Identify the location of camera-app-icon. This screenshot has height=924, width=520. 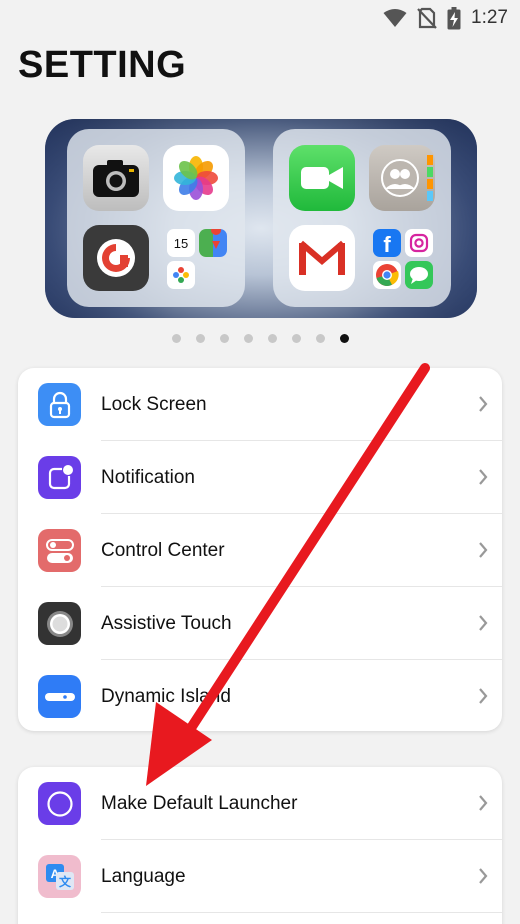
(116, 178).